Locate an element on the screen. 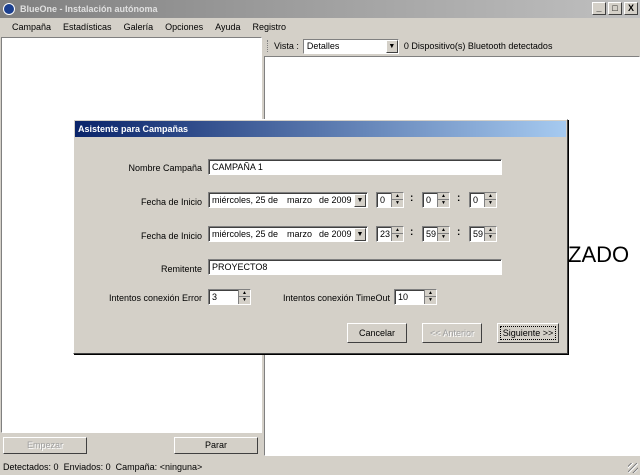  nombre-campana-label: Nombre Campaña is located at coordinates (165, 168).